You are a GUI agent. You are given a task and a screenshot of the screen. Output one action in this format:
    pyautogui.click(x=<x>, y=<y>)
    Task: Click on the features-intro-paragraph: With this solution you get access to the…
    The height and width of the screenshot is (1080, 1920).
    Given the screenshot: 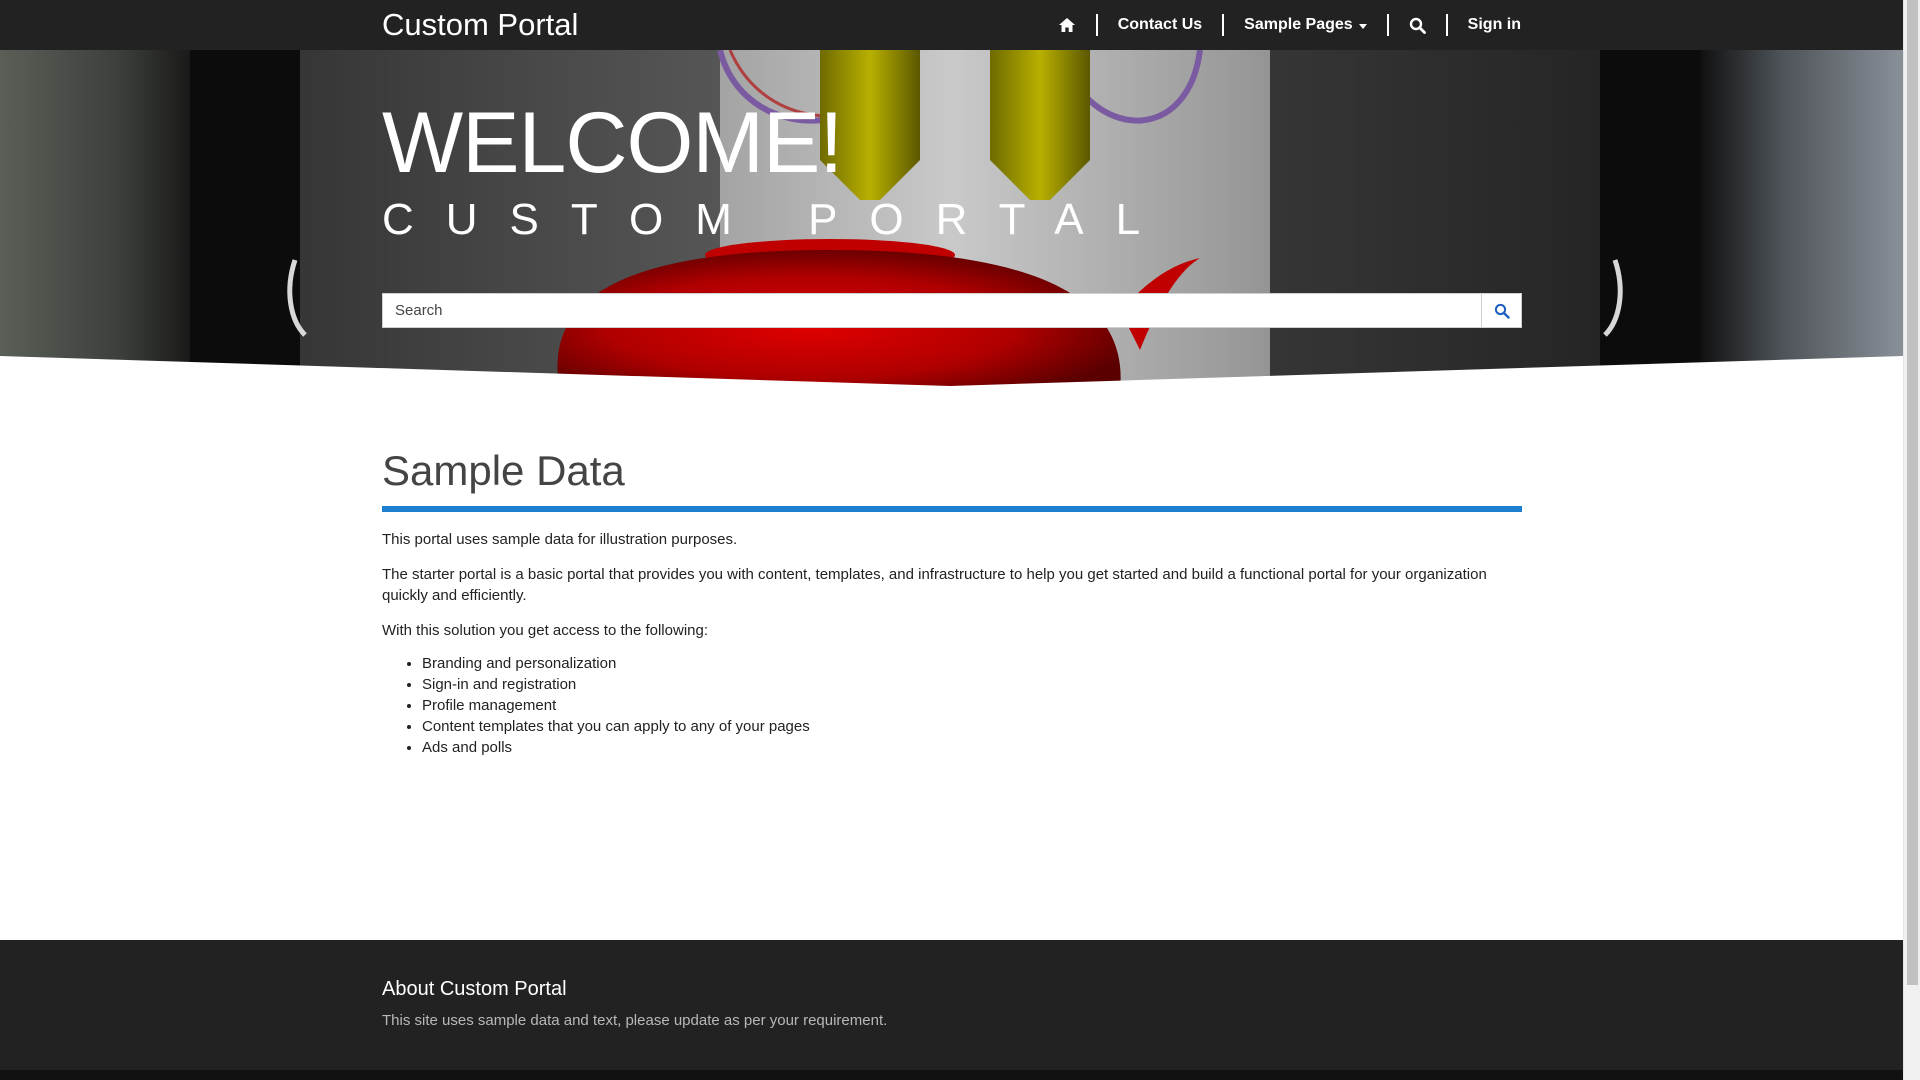 What is the action you would take?
    pyautogui.click(x=545, y=631)
    